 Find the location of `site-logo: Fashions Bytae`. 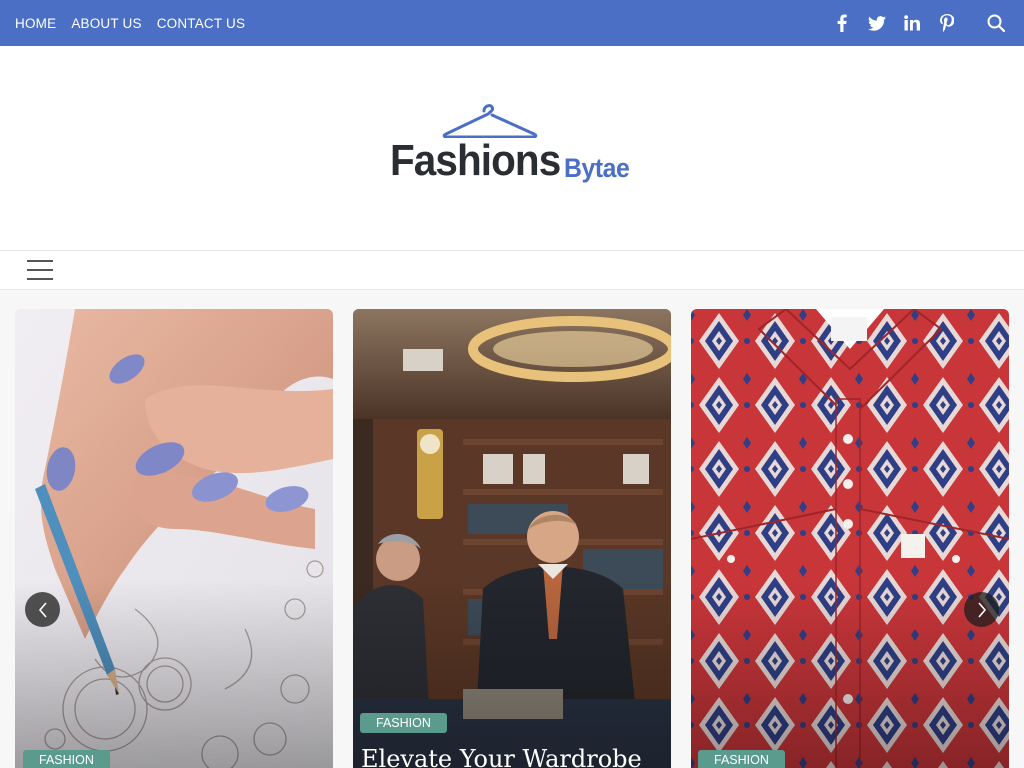

site-logo: Fashions Bytae is located at coordinates (515, 150).